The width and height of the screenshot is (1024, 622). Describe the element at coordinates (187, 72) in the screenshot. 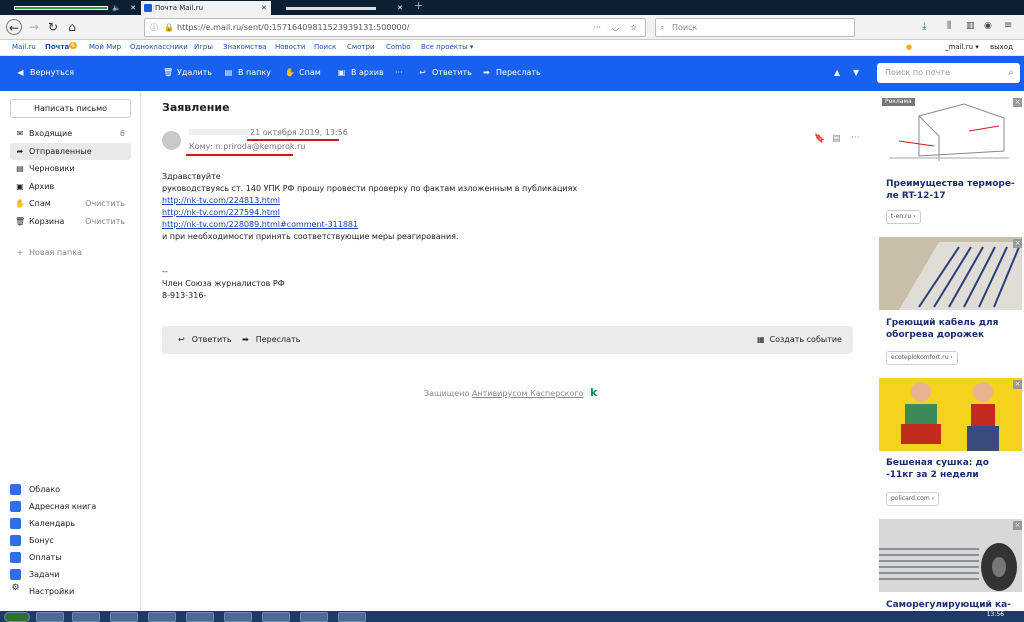

I see `delete-button: 🗑 Удалить` at that location.